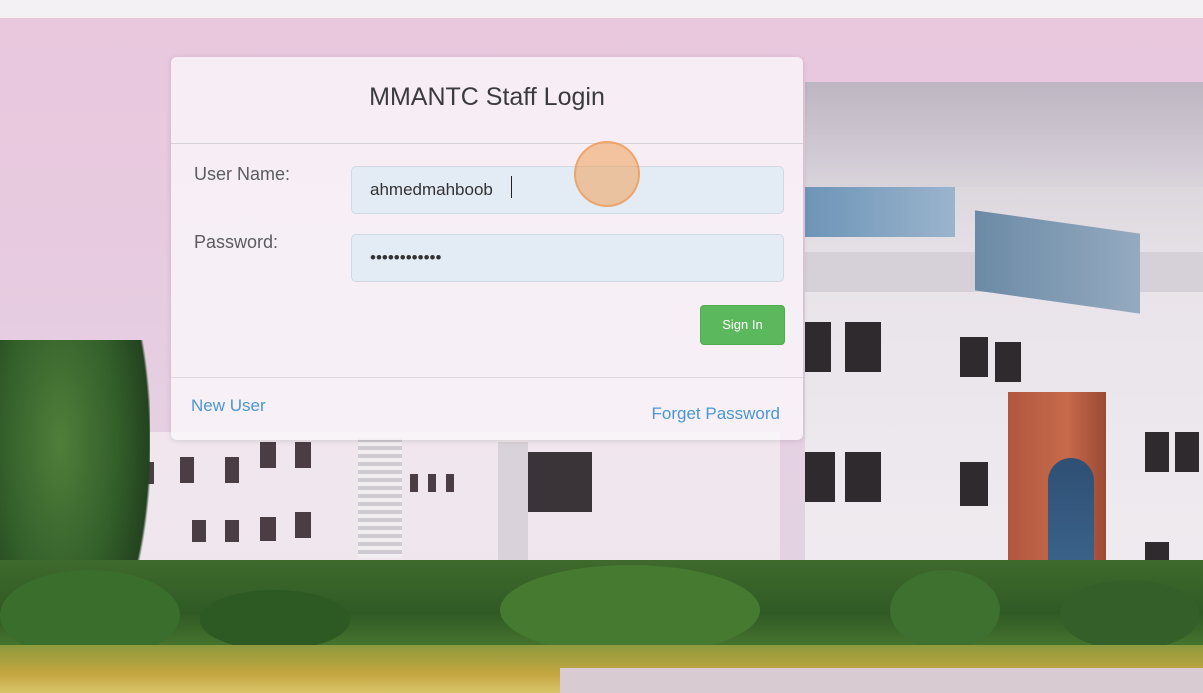 This screenshot has width=1203, height=693. I want to click on text-cursor, so click(511, 187).